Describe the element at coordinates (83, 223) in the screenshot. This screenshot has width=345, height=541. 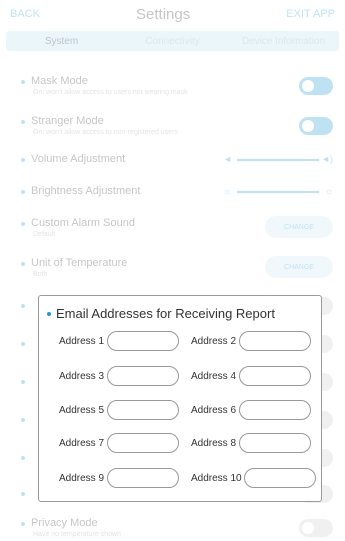
I see `alarm-sound-label: Custom Alarm Sound` at that location.